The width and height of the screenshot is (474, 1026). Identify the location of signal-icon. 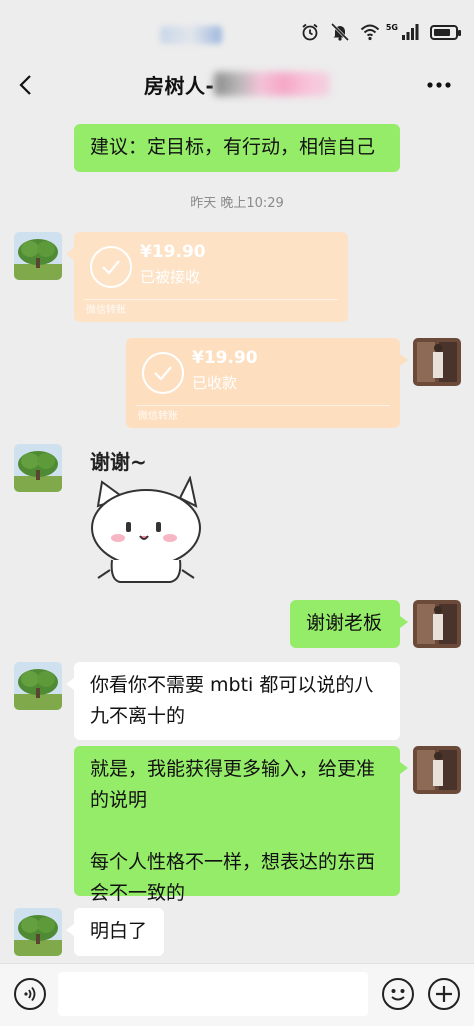
(410, 32).